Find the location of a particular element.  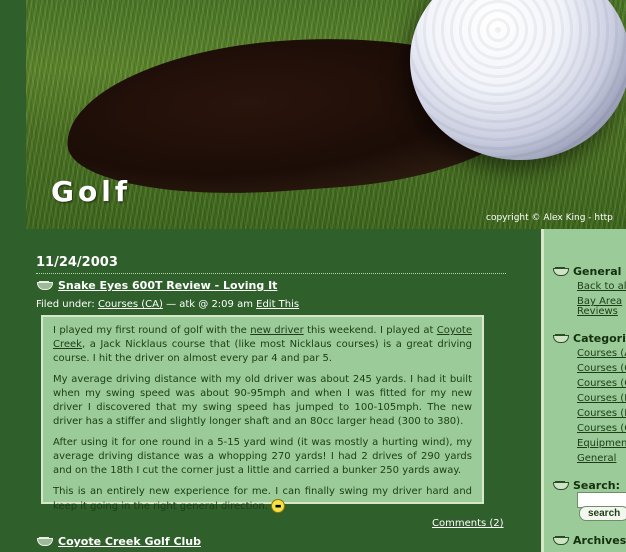

comments-link-wrap: Comments (2) is located at coordinates (468, 523).